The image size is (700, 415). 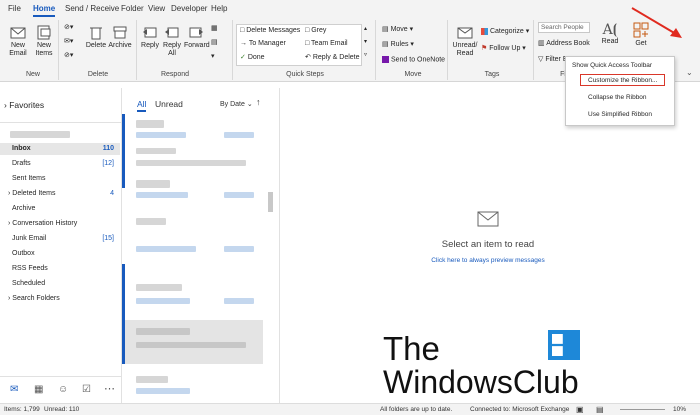 What do you see at coordinates (397, 29) in the screenshot?
I see `move-button: ▤ Move ▾` at bounding box center [397, 29].